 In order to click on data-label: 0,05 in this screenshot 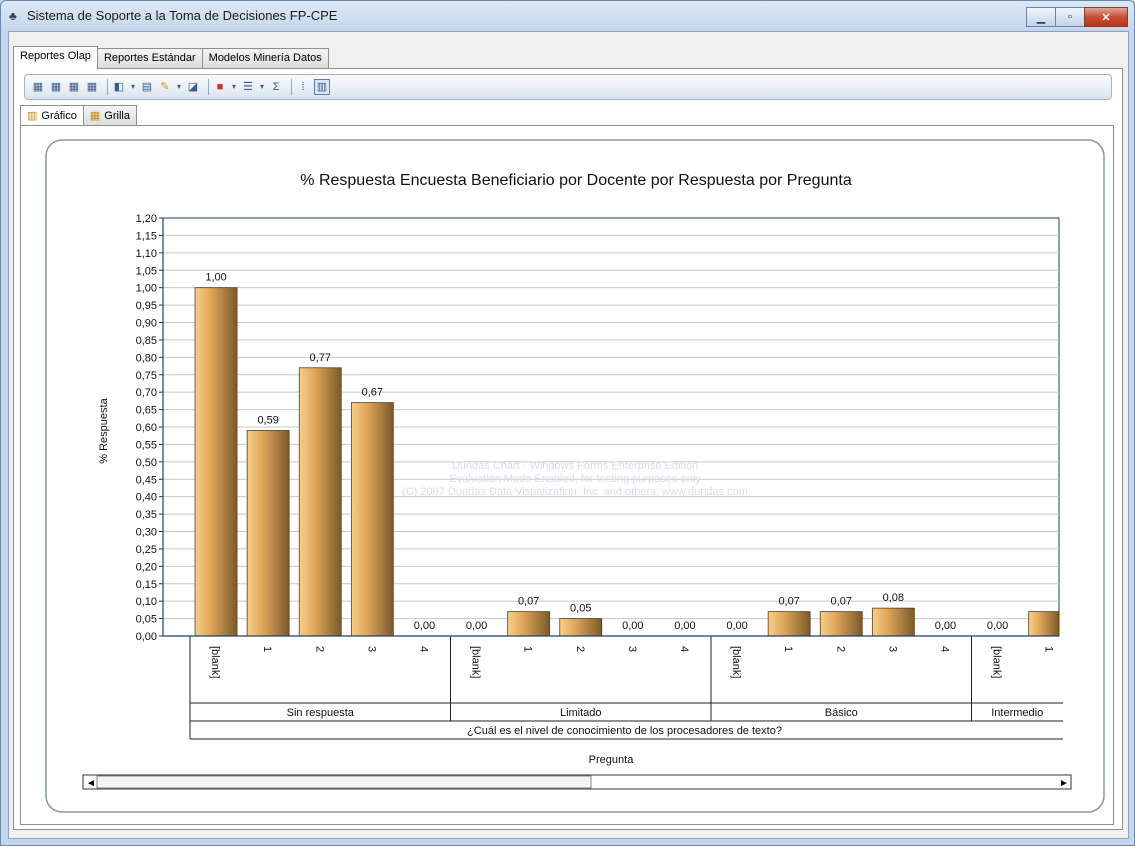, I will do `click(580, 609)`.